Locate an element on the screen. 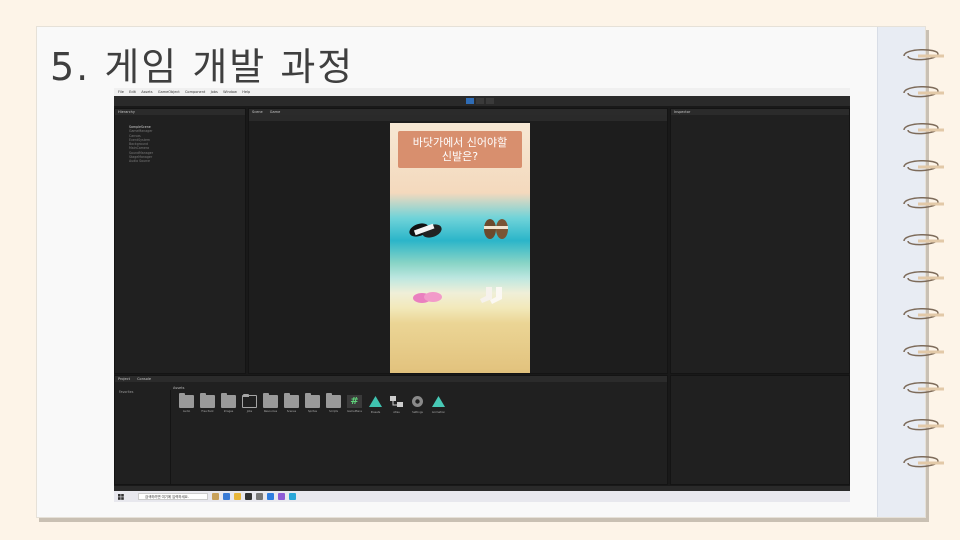 This screenshot has width=960, height=540. favorites-label: Favorites is located at coordinates (144, 392).